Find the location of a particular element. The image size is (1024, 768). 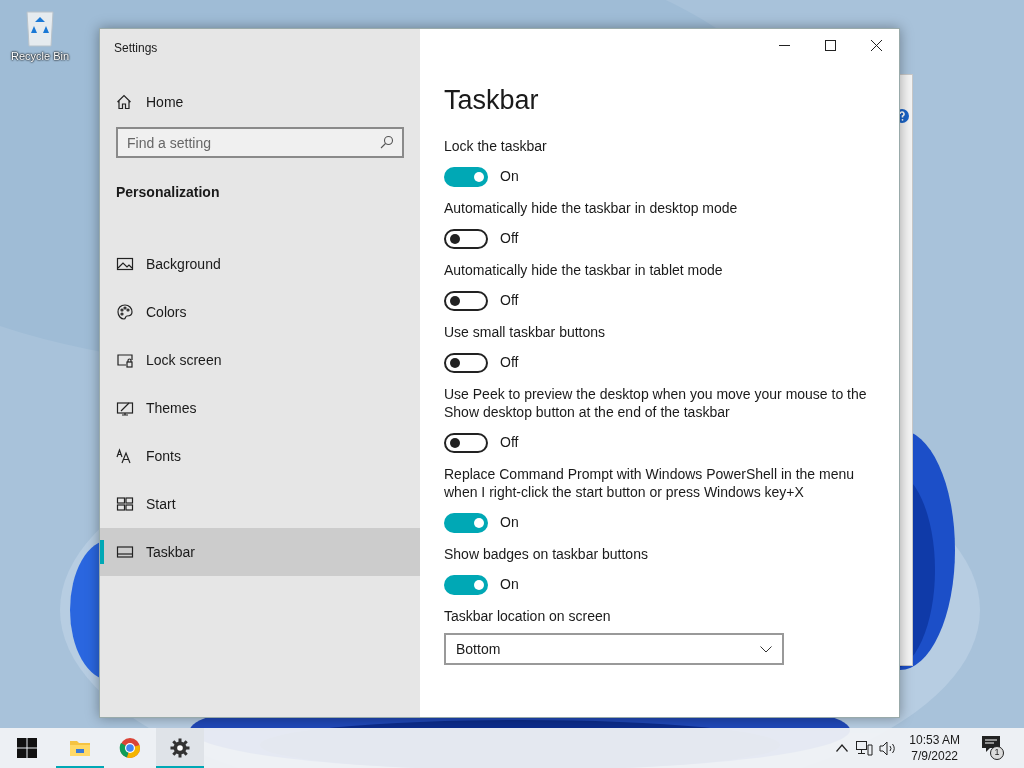

nav-item: Themes is located at coordinates (260, 408).